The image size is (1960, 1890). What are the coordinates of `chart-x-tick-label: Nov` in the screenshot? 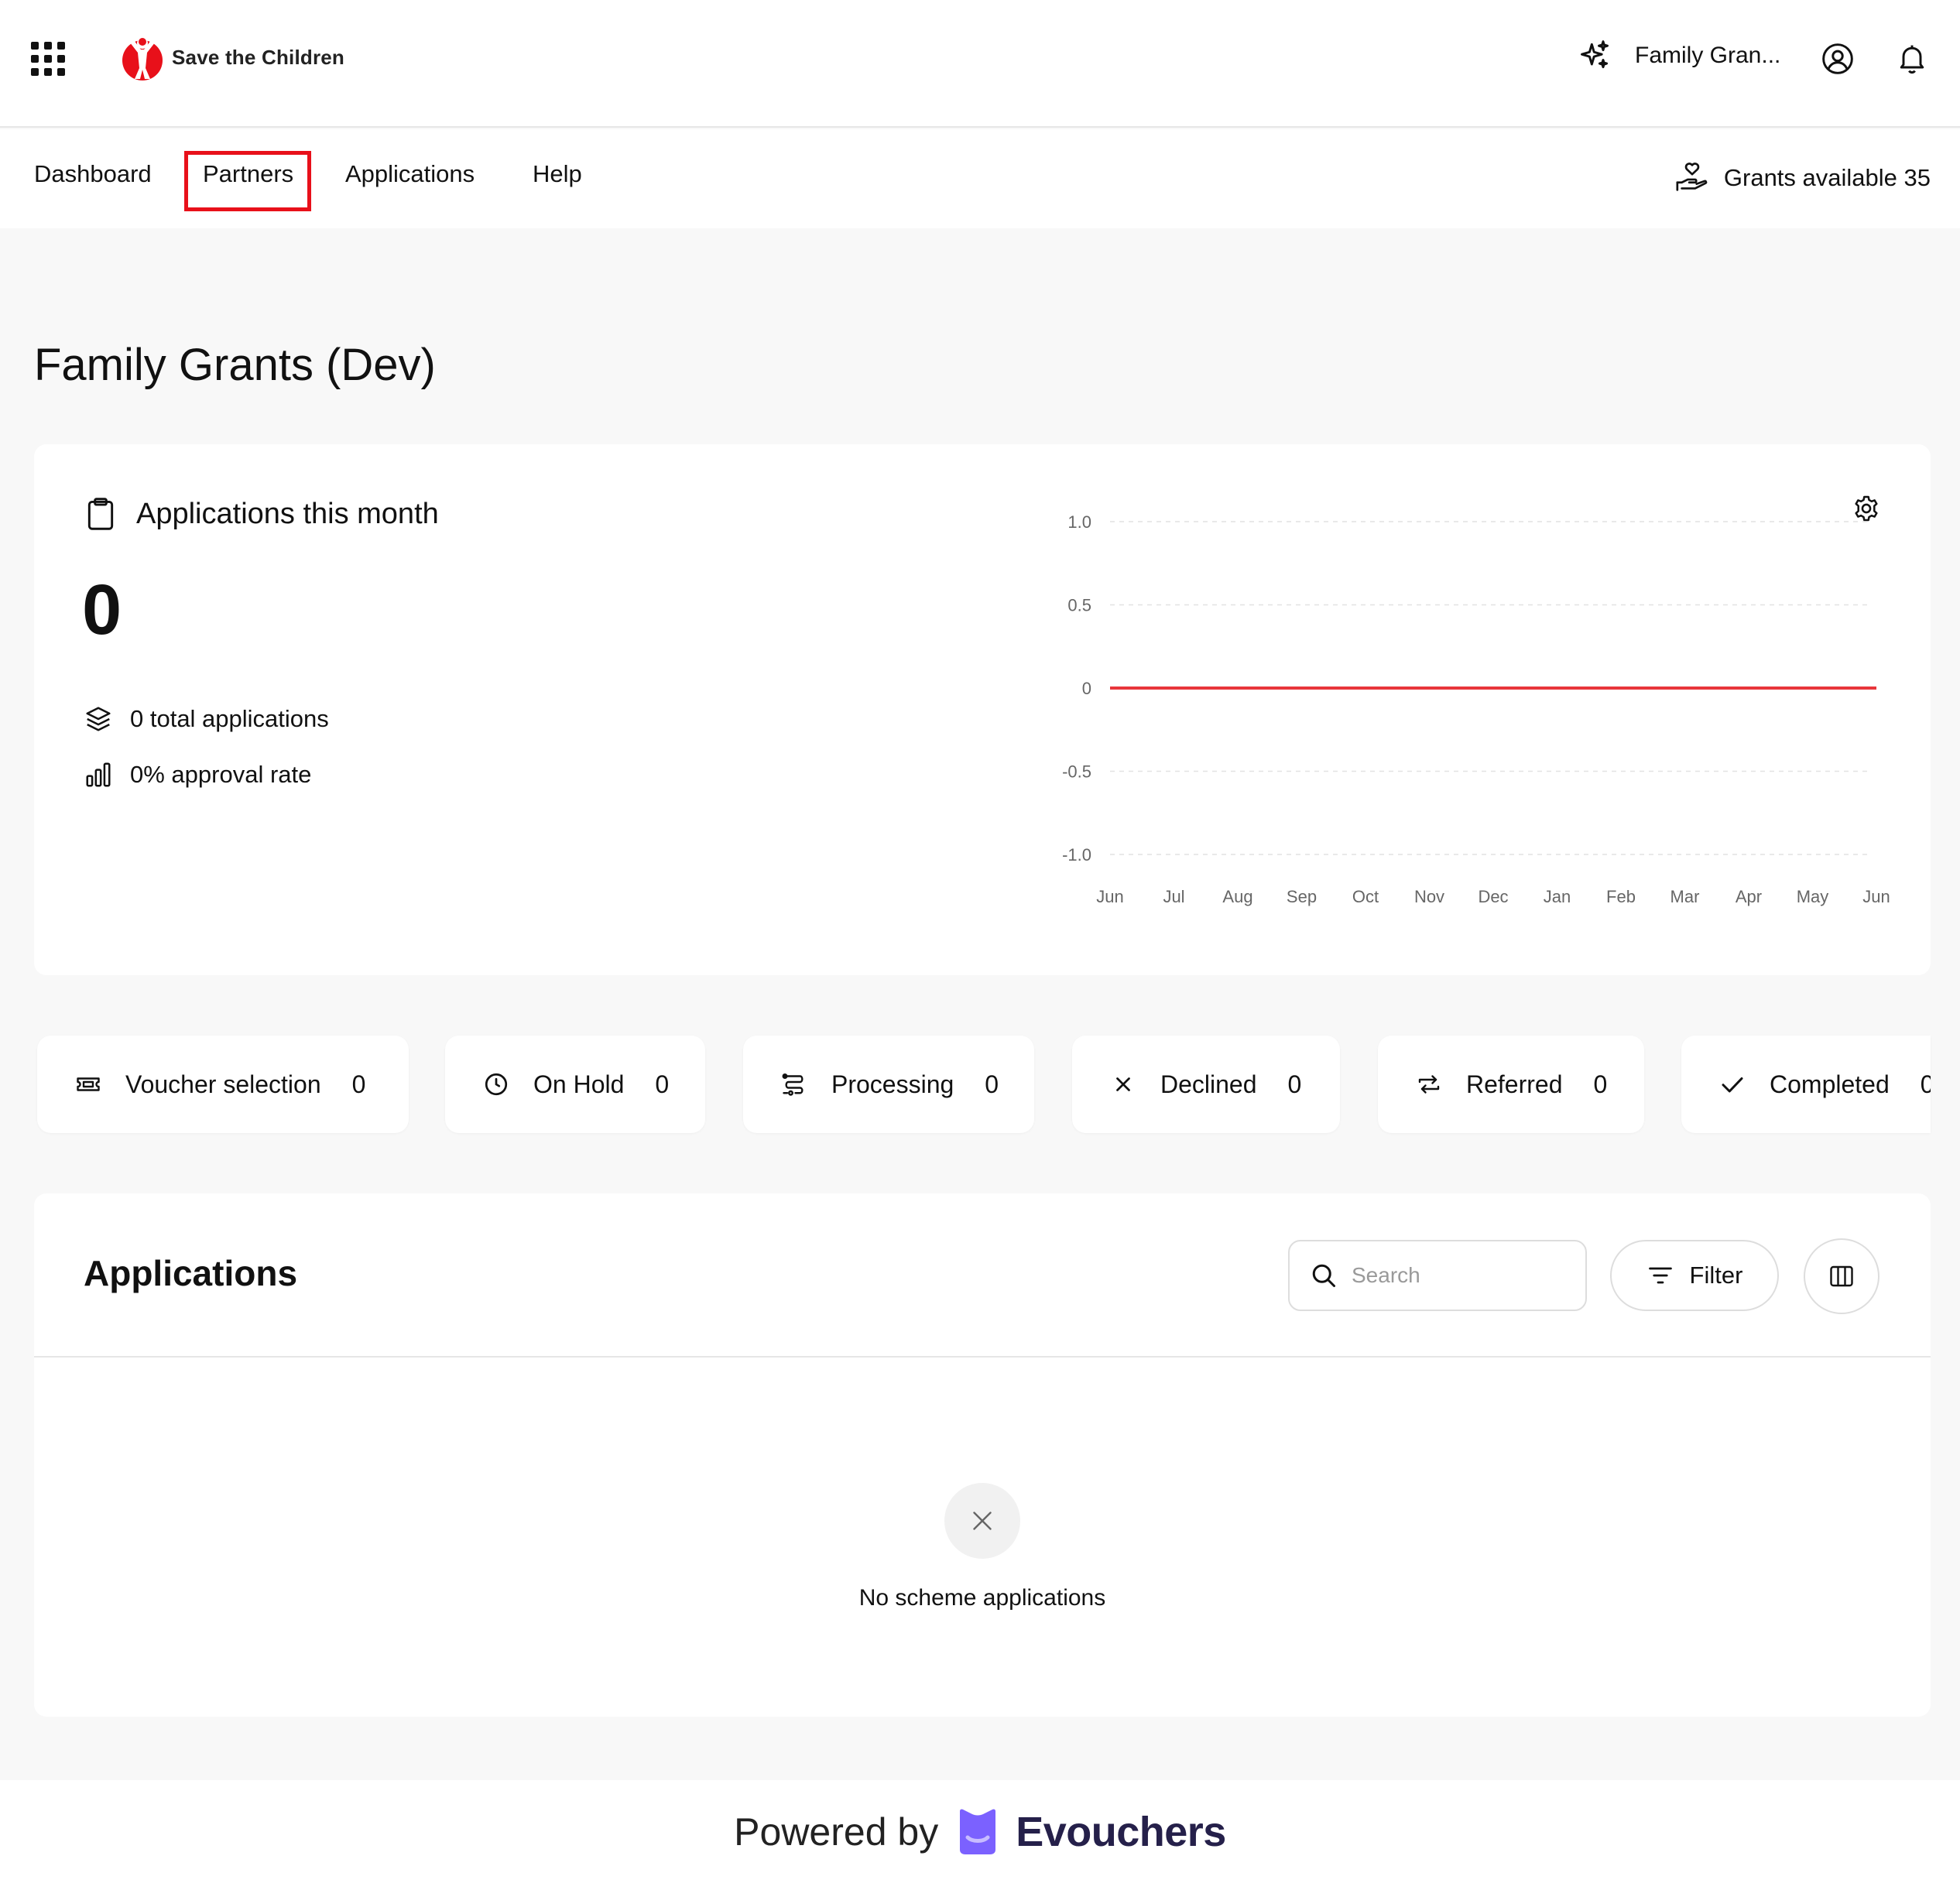 It's located at (1429, 897).